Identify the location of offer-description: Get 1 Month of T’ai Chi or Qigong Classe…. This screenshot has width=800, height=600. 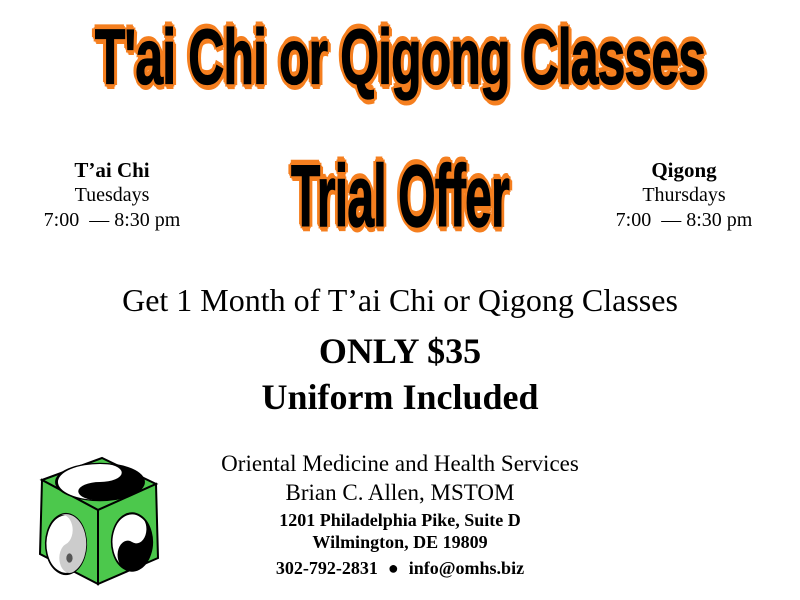
(400, 300).